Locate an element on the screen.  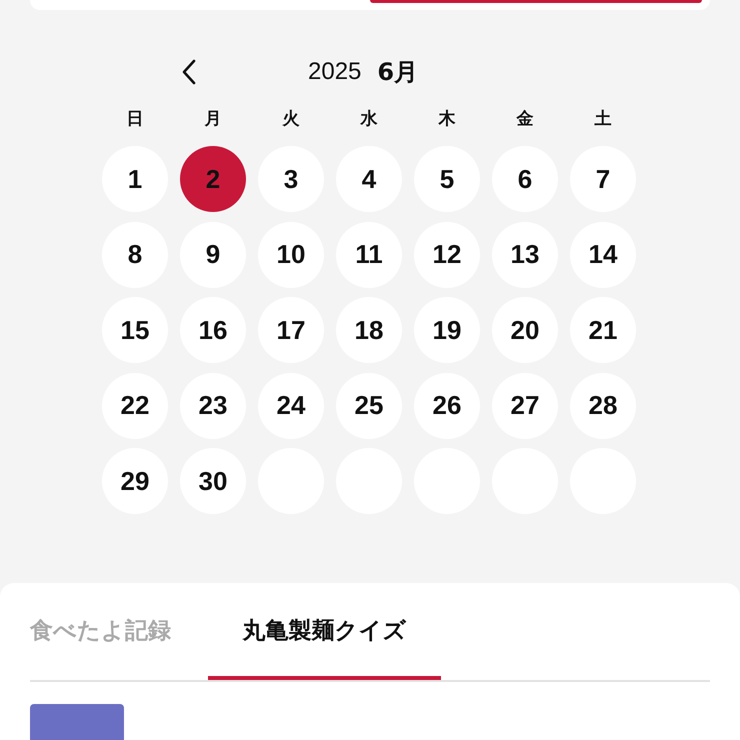
calendar-day: 14 is located at coordinates (603, 255).